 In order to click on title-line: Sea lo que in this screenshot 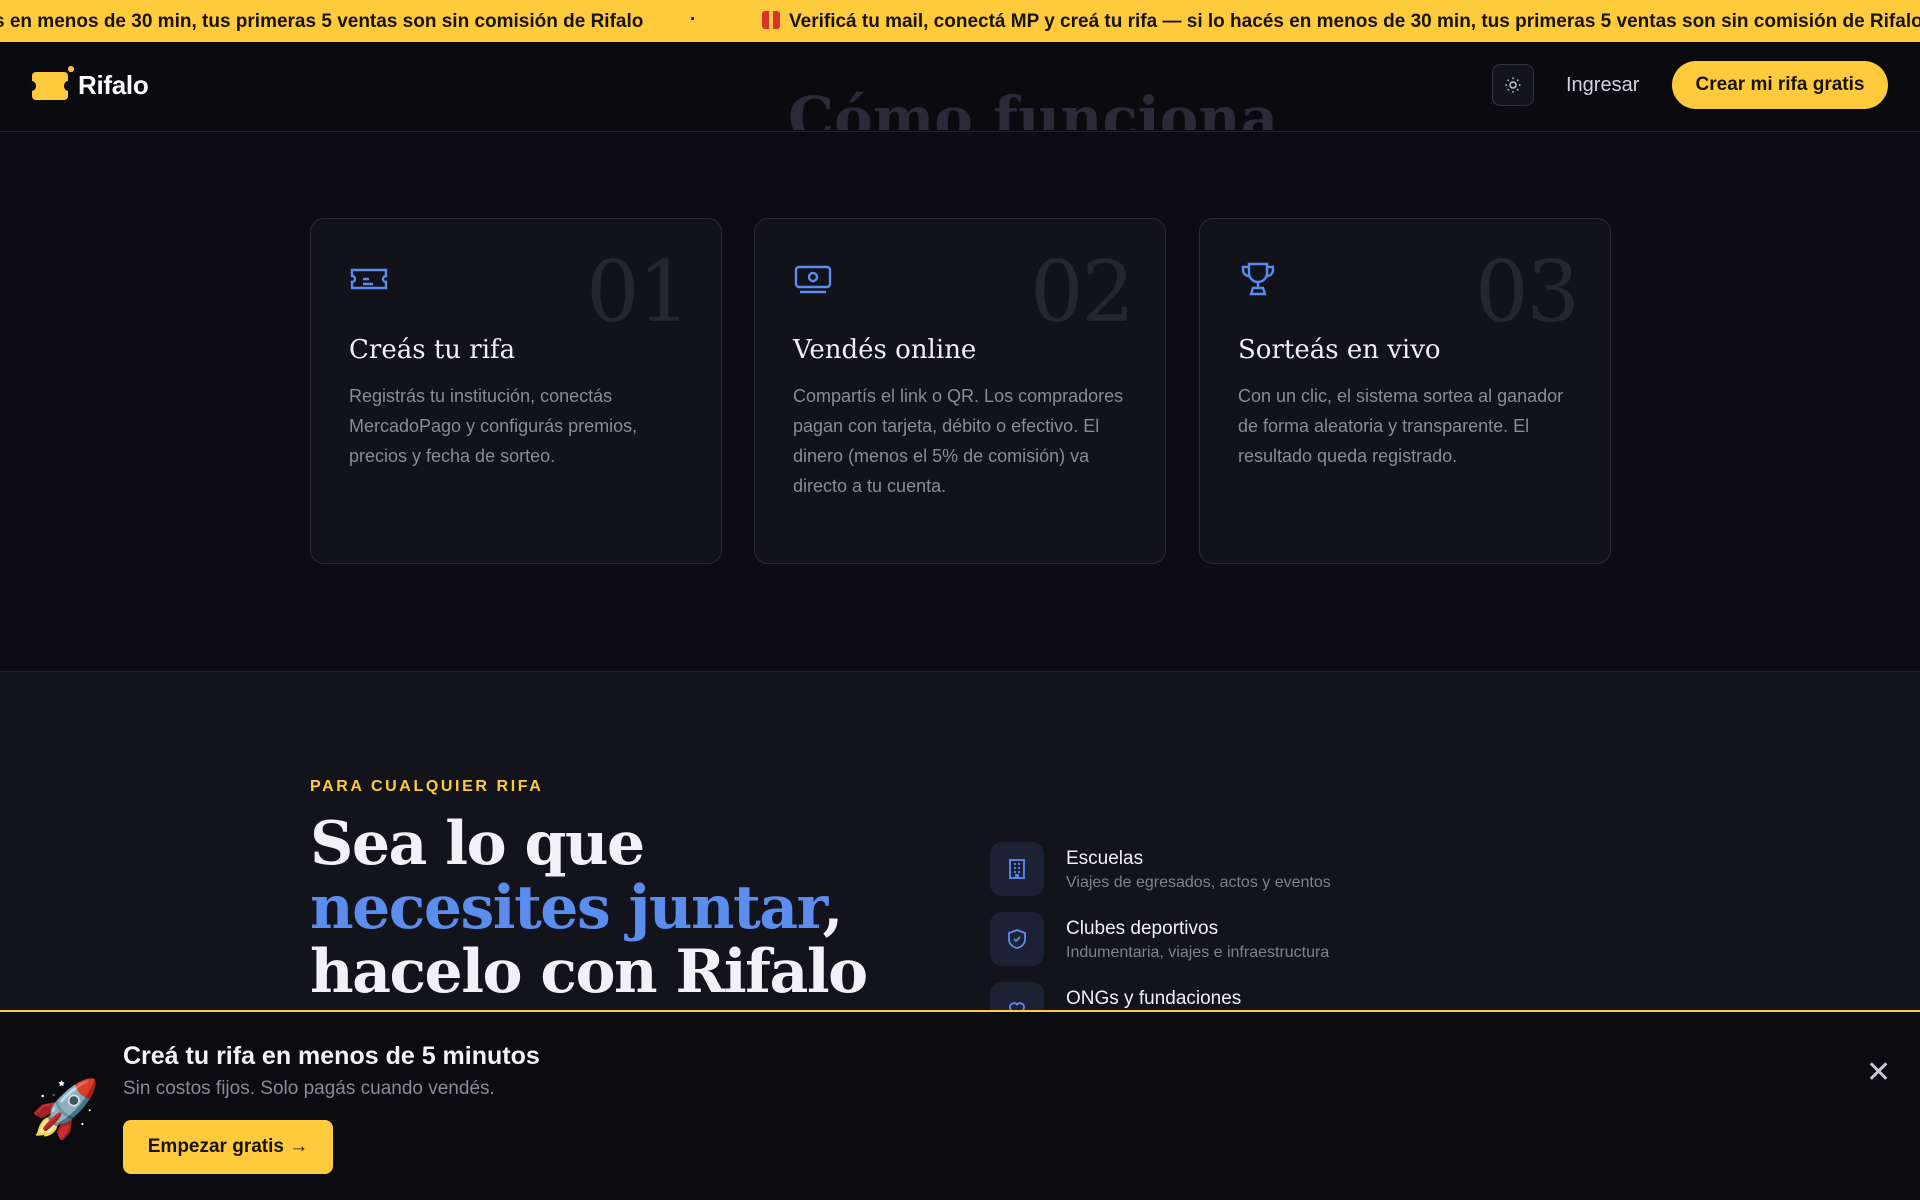, I will do `click(477, 844)`.